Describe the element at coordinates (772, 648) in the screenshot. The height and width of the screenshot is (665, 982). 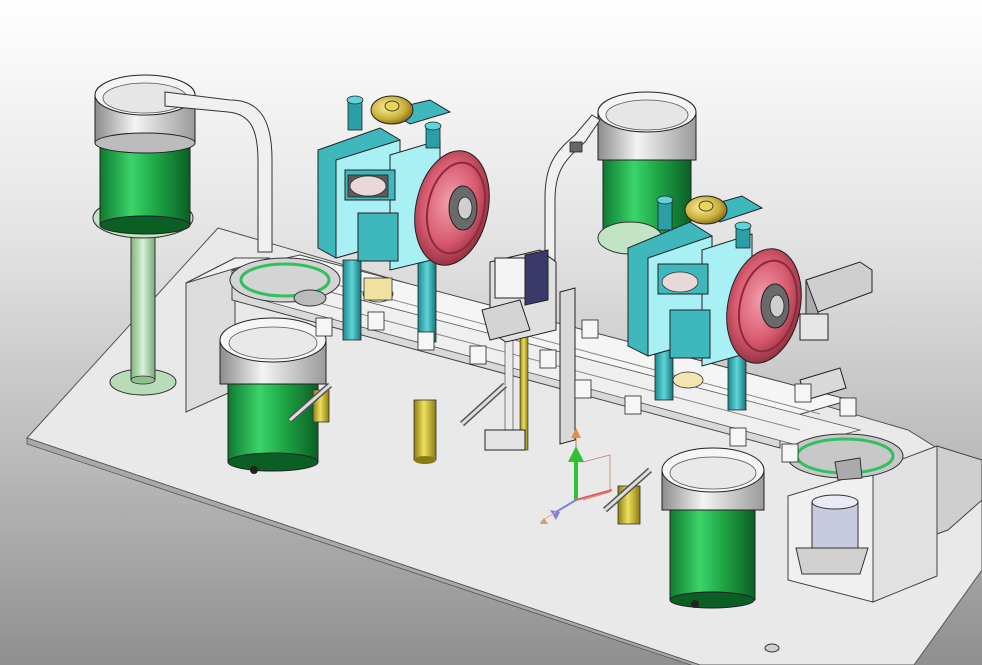
I see `mounting-hole` at that location.